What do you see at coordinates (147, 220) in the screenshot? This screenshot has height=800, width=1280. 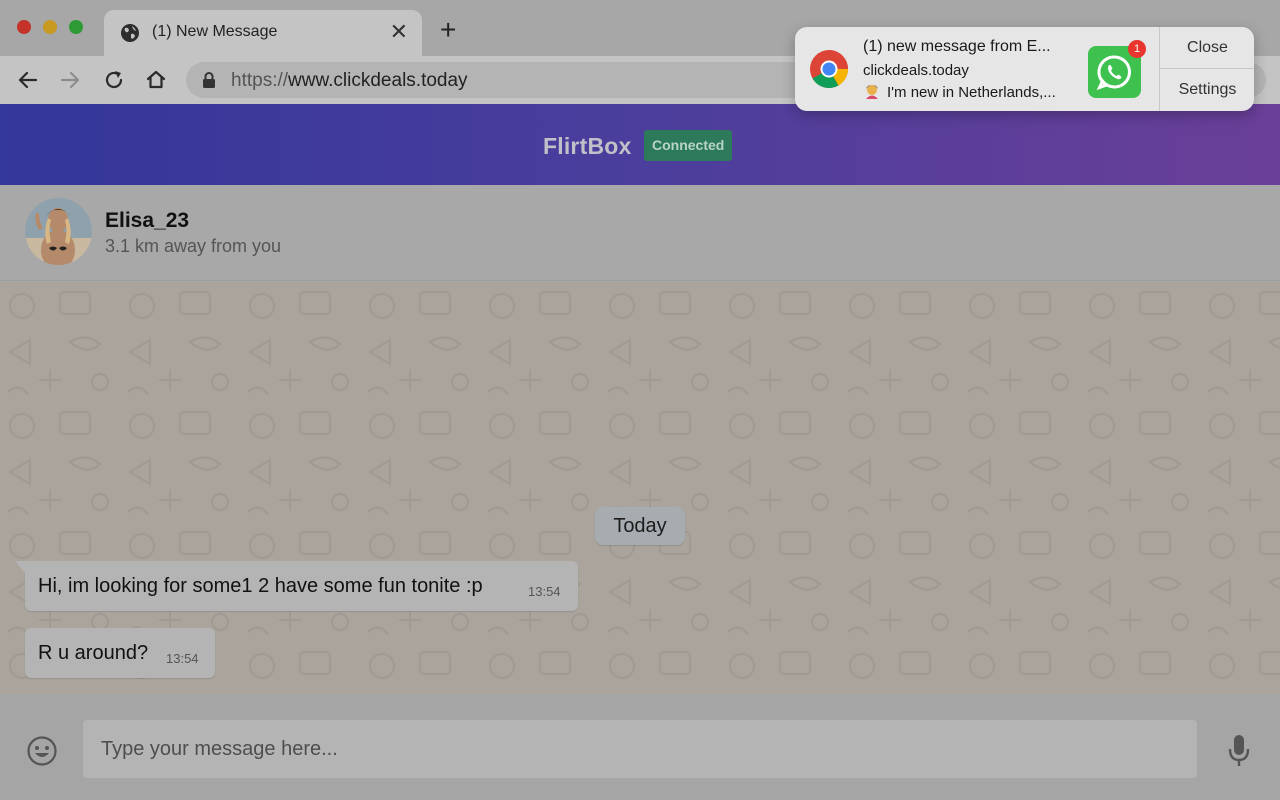 I see `contact-name: Elisa_23` at bounding box center [147, 220].